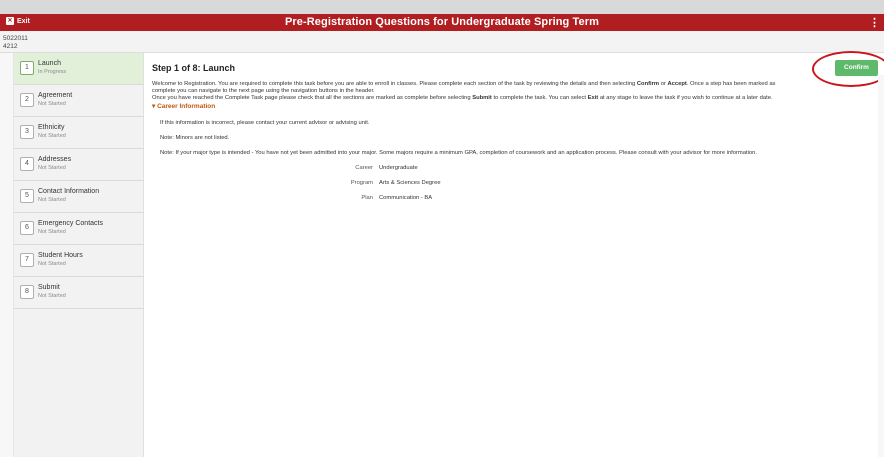 This screenshot has height=457, width=884. What do you see at coordinates (731, 84) in the screenshot?
I see `welcome-text-part: . Once a step has been marked as` at bounding box center [731, 84].